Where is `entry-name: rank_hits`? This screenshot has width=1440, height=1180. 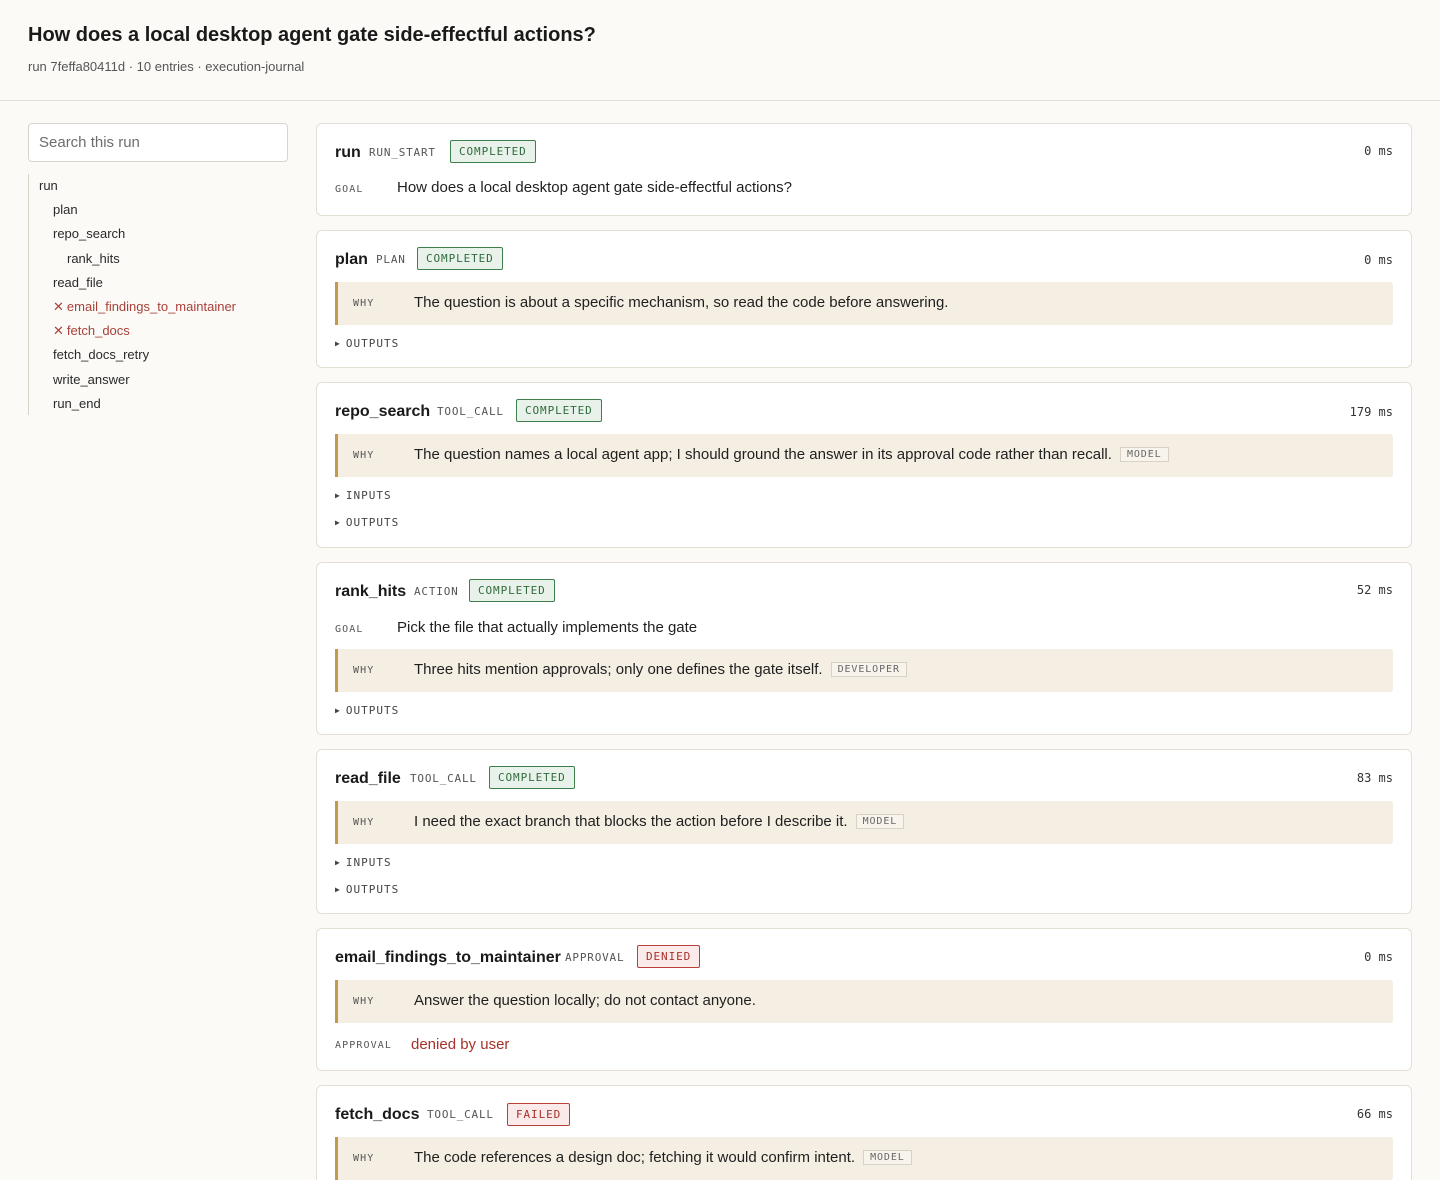 entry-name: rank_hits is located at coordinates (371, 591).